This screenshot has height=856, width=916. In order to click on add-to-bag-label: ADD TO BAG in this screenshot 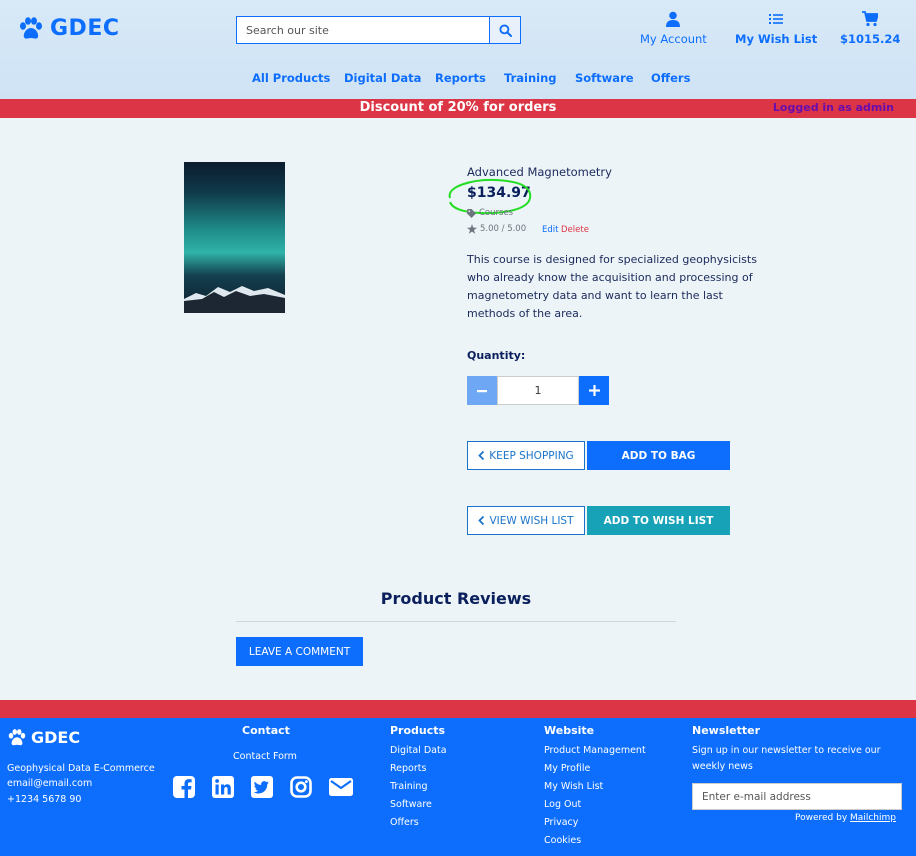, I will do `click(658, 455)`.